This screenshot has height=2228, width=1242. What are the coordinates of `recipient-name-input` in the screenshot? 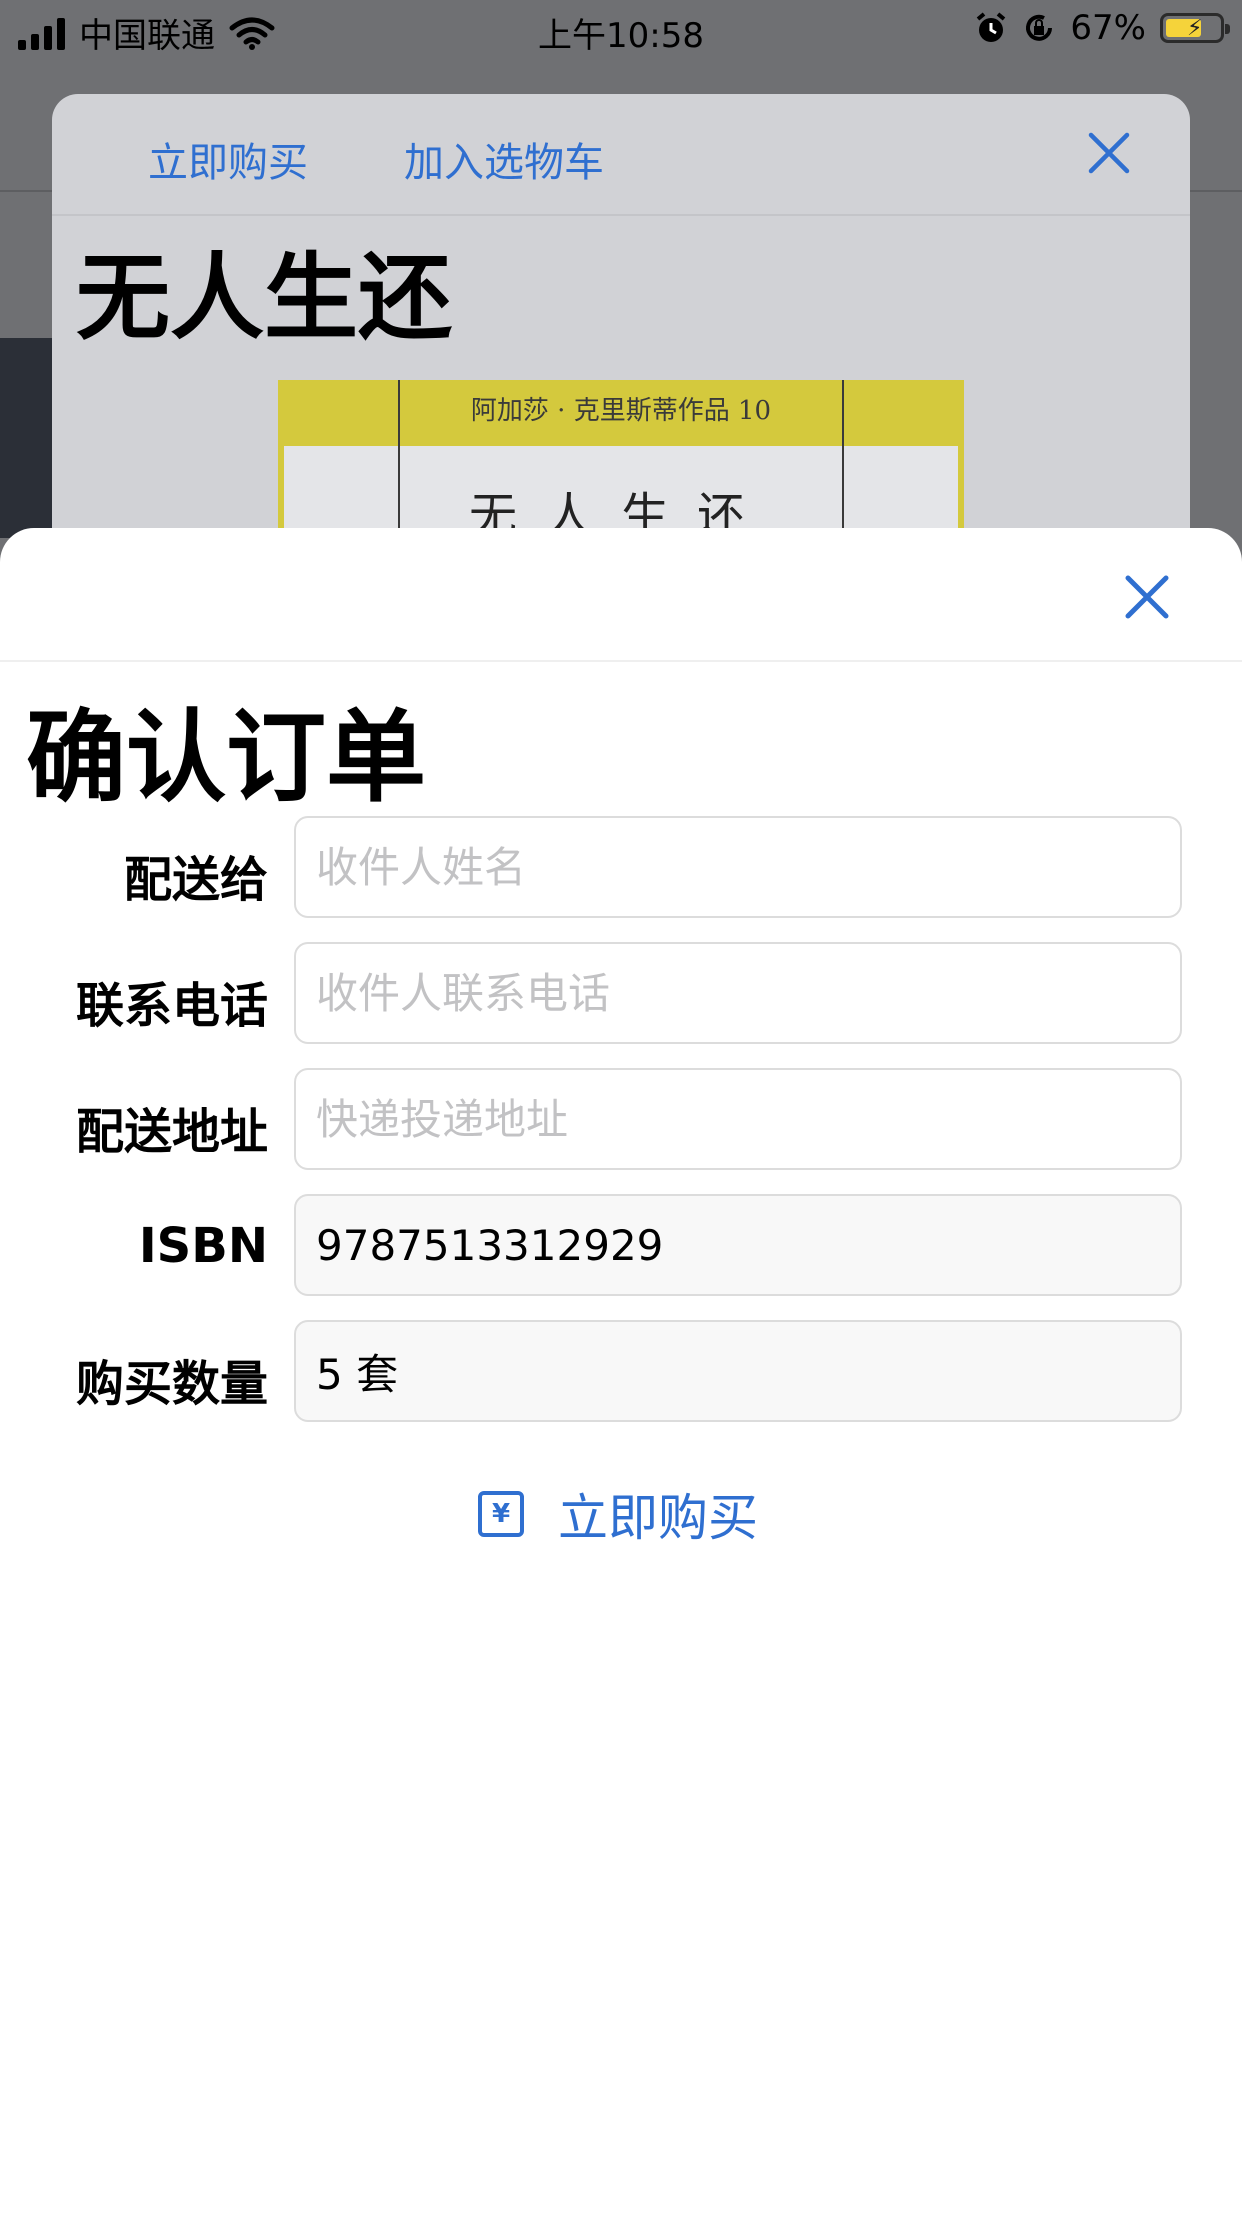 It's located at (738, 867).